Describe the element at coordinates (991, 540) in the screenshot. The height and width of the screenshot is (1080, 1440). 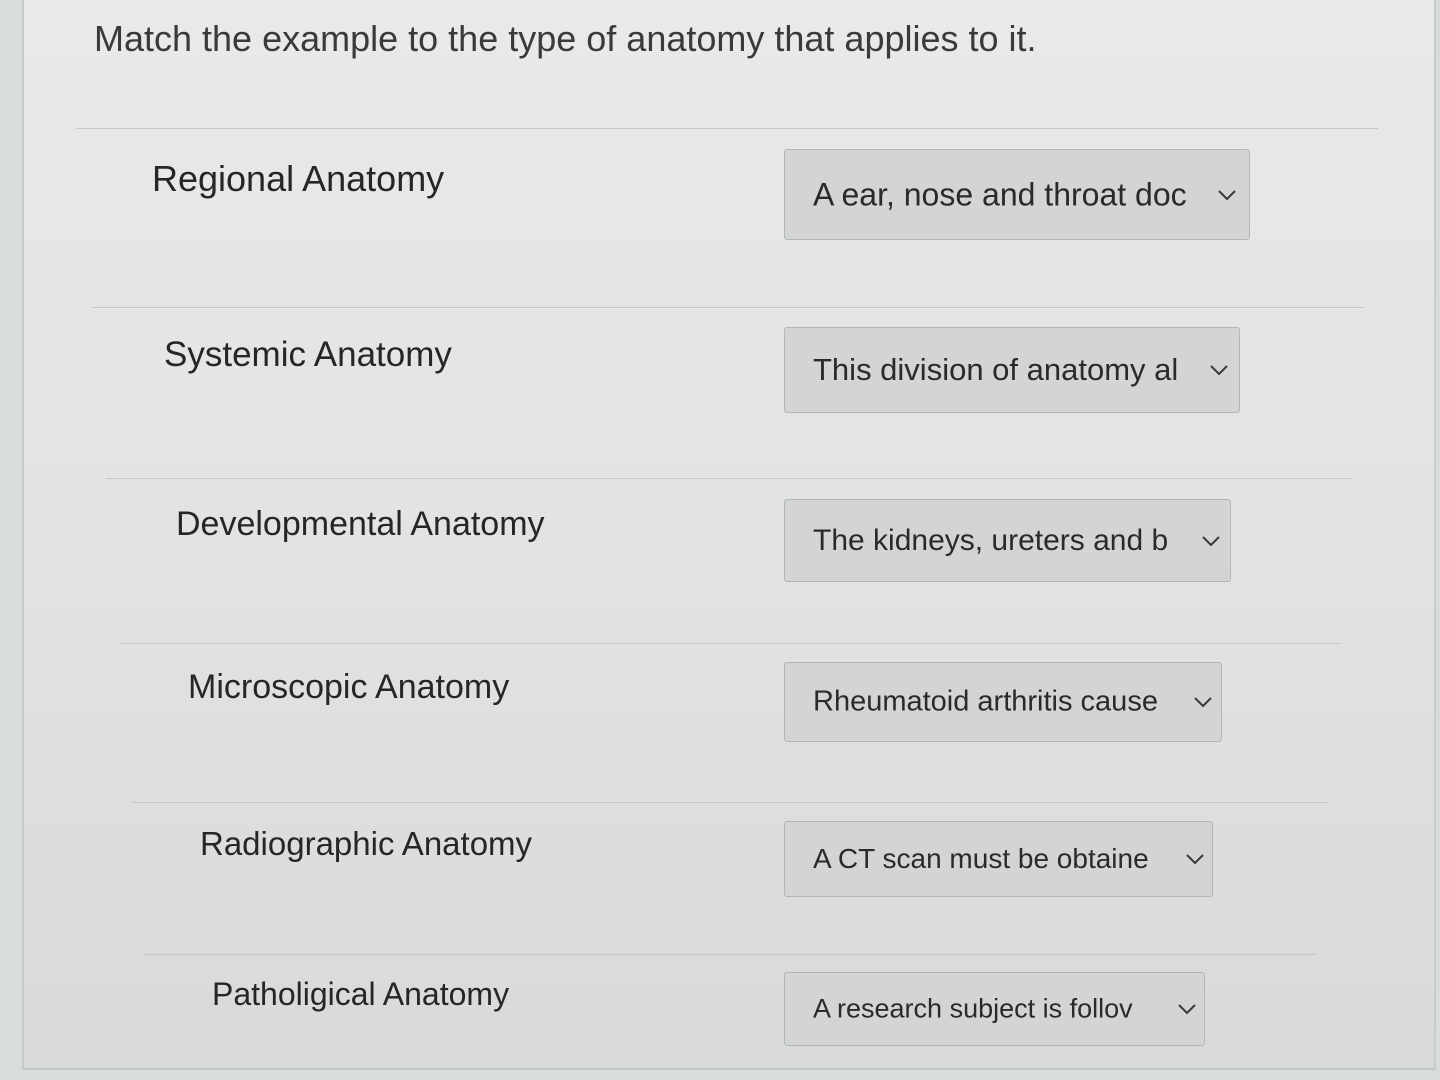
I see `select-value: The kidneys, ureters and b` at that location.